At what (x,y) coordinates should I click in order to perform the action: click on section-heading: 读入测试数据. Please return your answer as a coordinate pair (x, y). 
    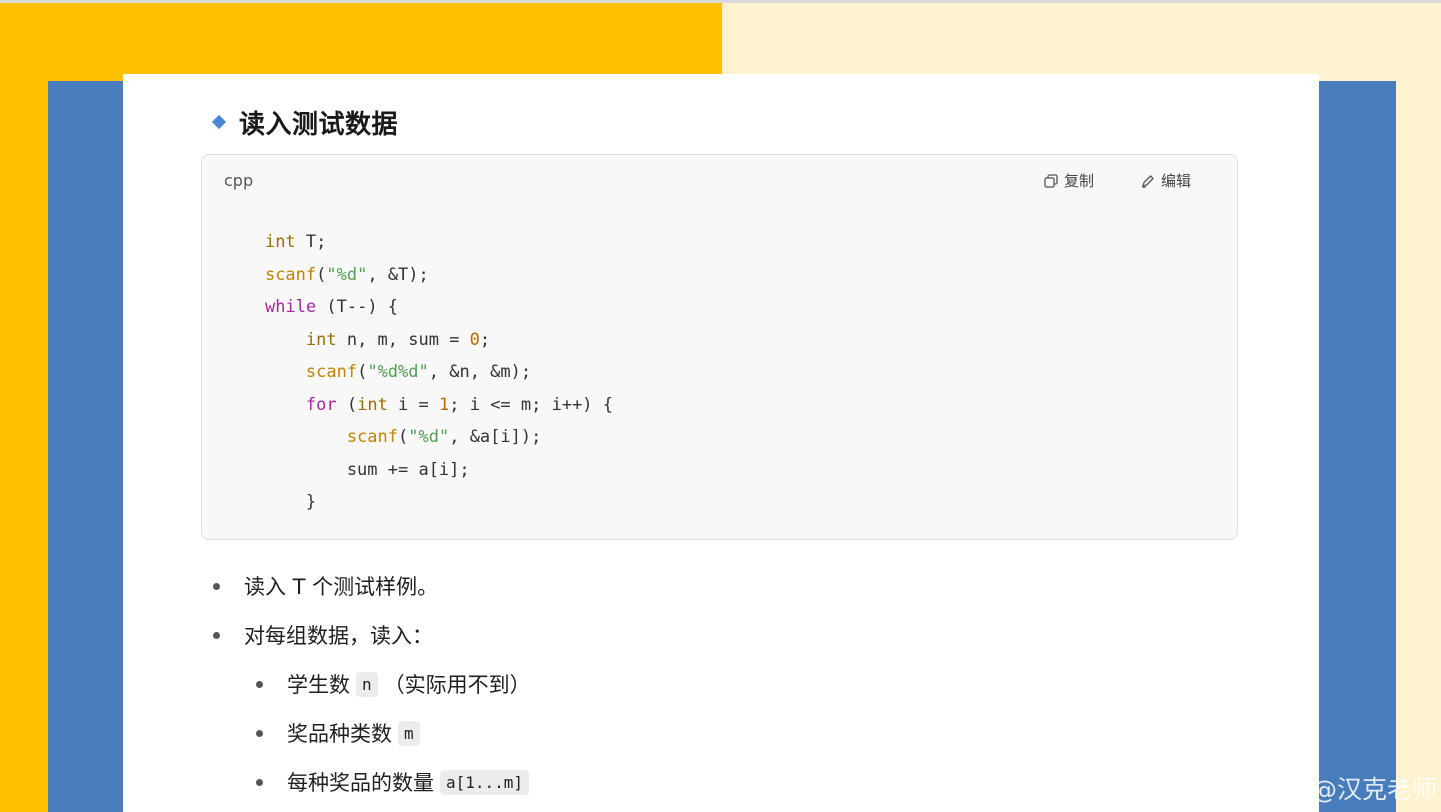
    Looking at the image, I should click on (304, 122).